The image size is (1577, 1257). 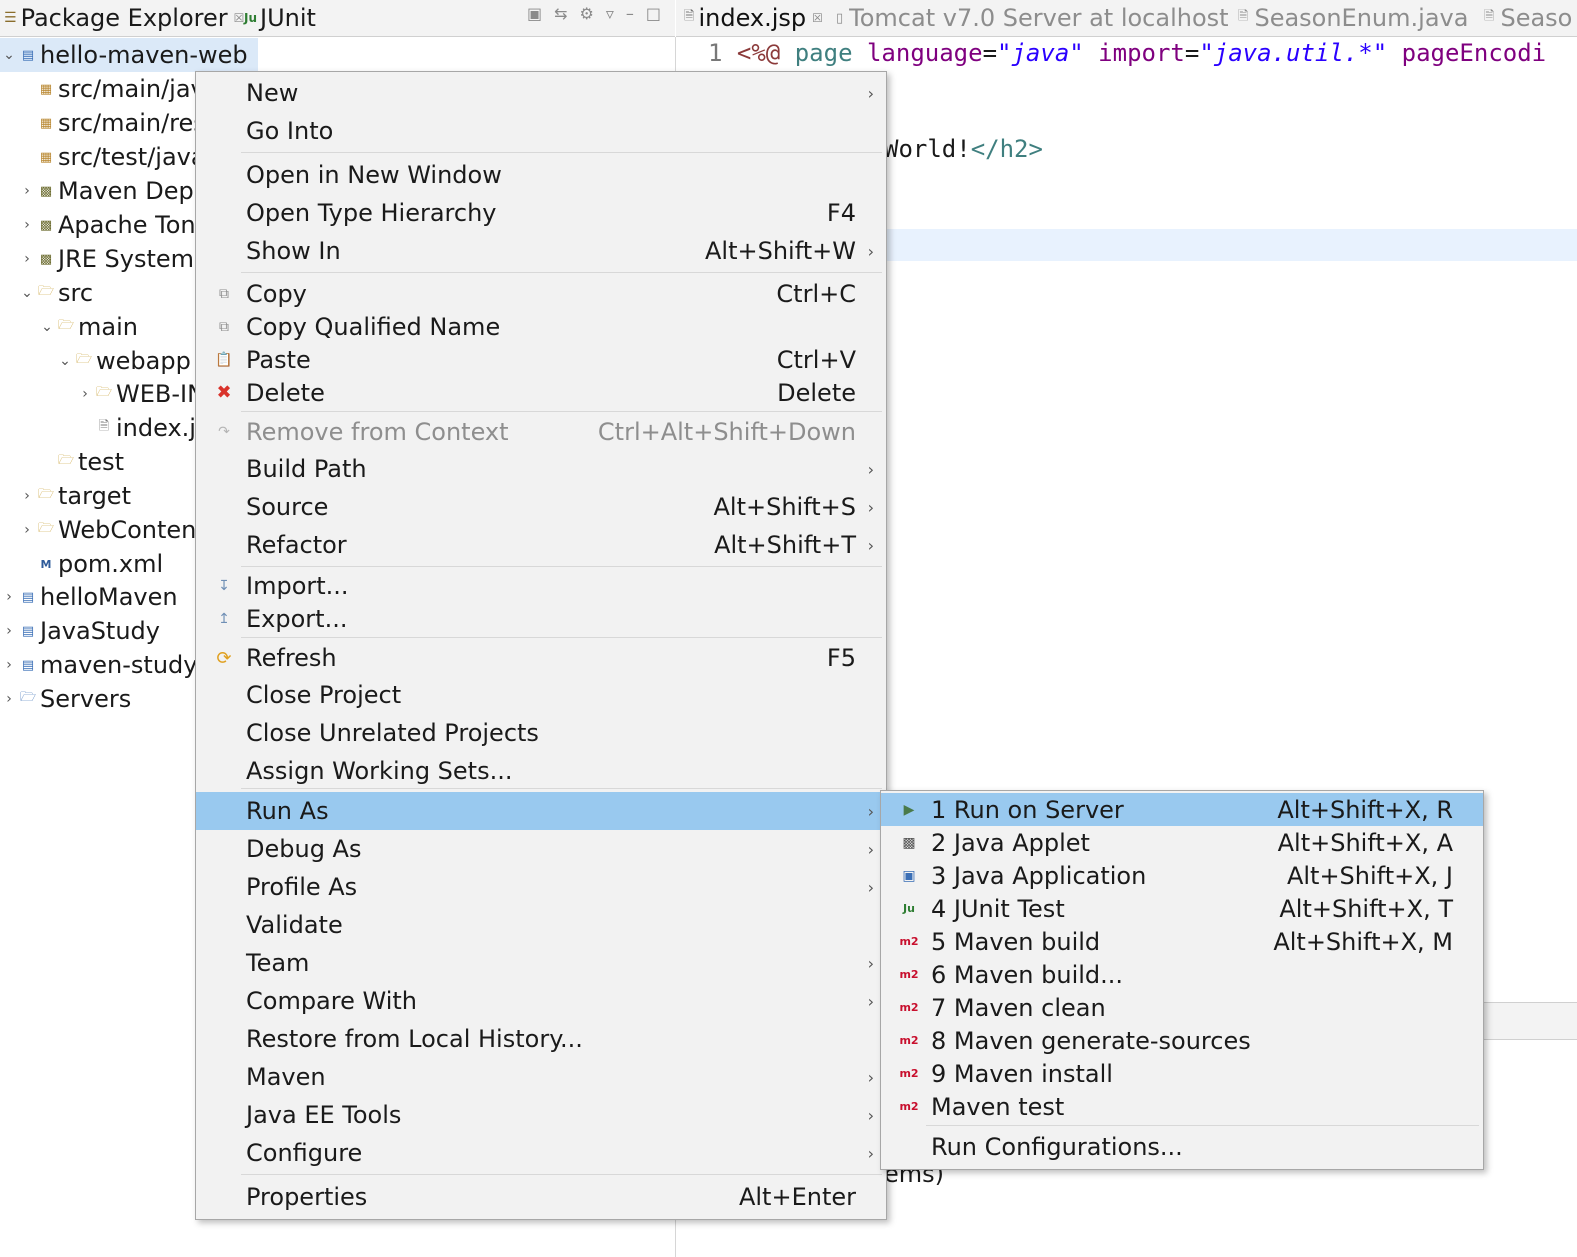 I want to click on tree-item-webapp: ⌄ 🗁 webapp, so click(x=123, y=361).